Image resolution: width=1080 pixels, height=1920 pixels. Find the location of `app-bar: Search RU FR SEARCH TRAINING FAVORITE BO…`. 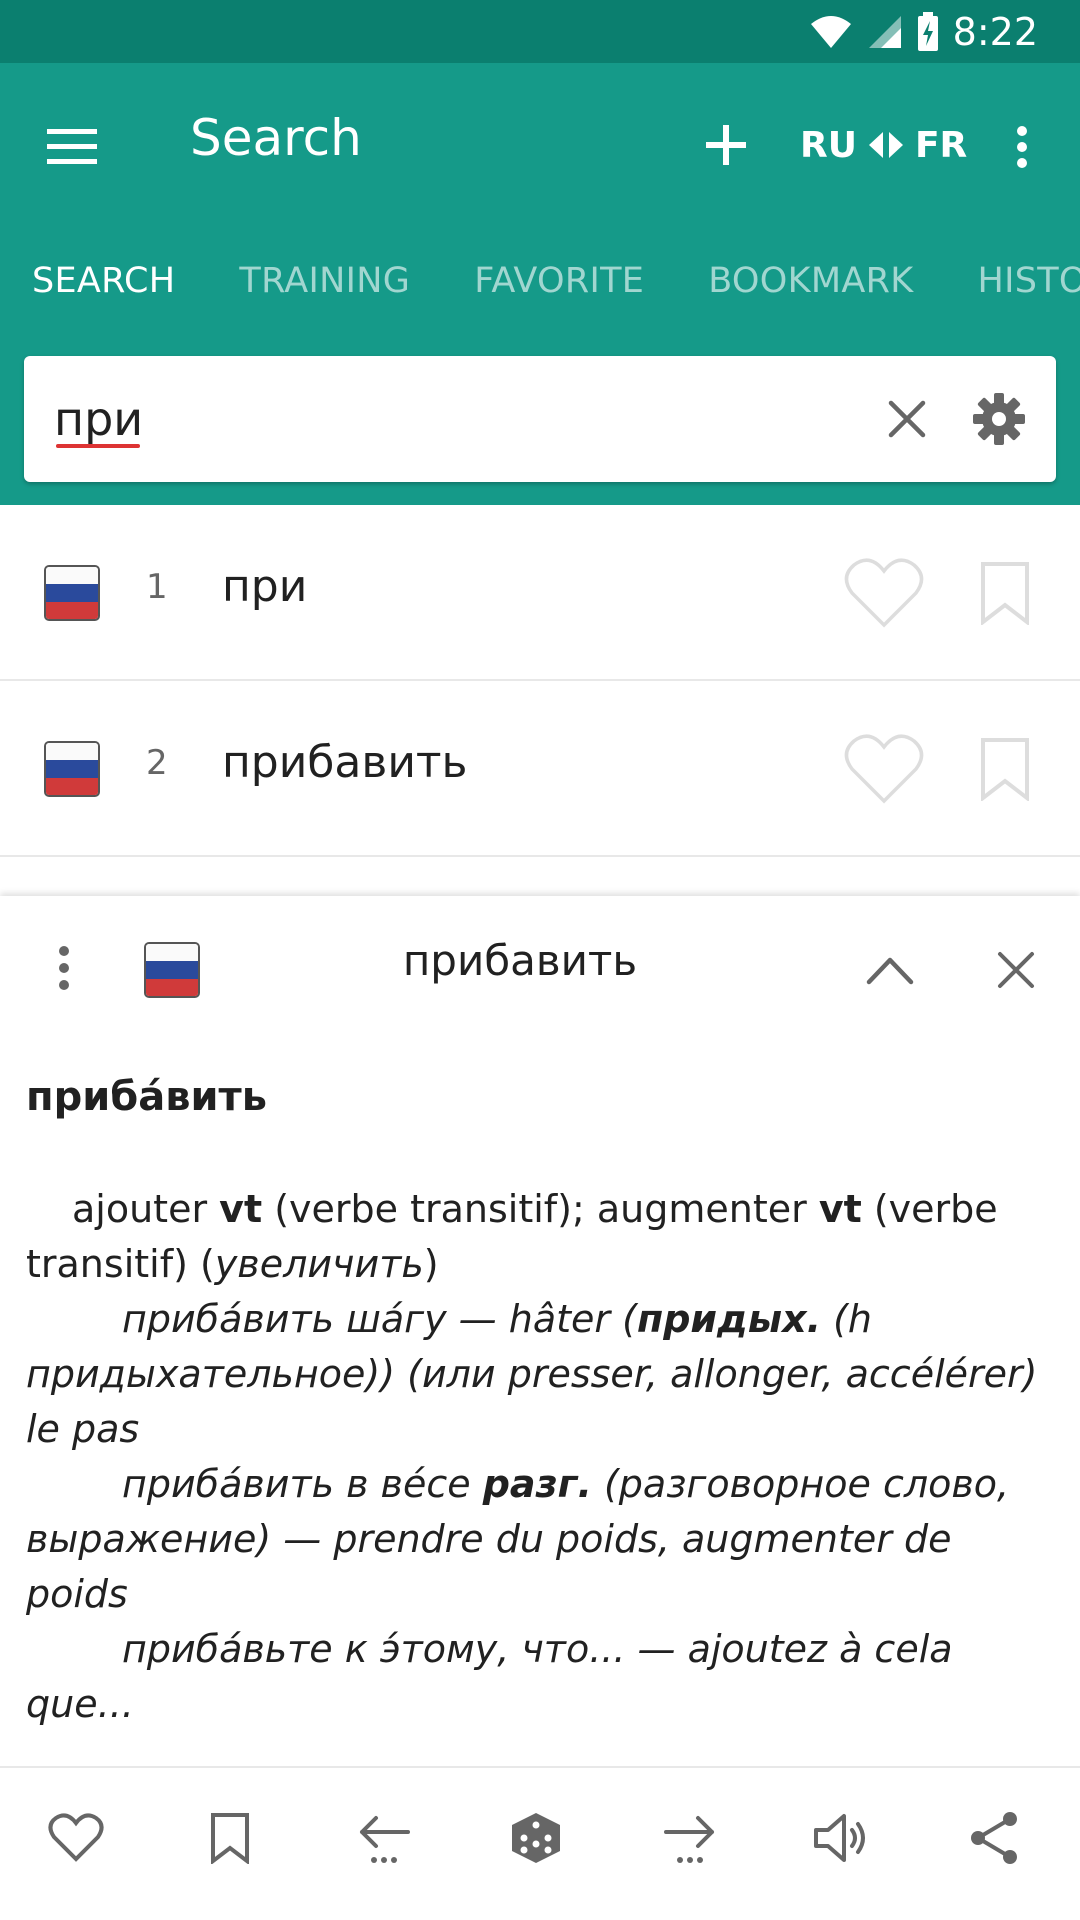

app-bar: Search RU FR SEARCH TRAINING FAVORITE BO… is located at coordinates (540, 199).